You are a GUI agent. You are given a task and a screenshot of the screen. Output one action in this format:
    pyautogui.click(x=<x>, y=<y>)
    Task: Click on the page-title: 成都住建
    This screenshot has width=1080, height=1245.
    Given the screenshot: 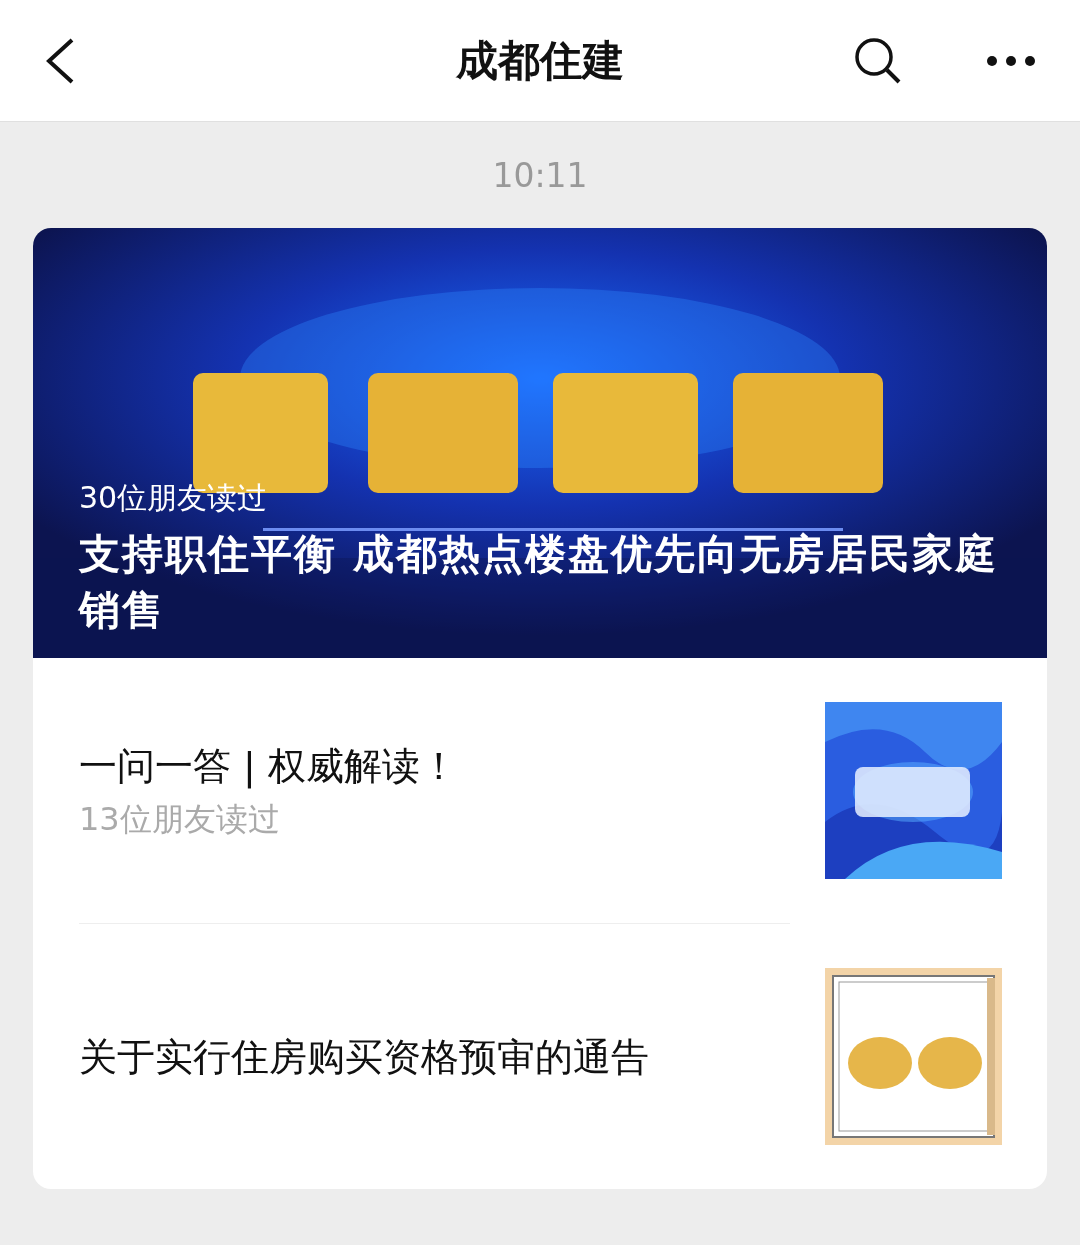 What is the action you would take?
    pyautogui.click(x=540, y=60)
    